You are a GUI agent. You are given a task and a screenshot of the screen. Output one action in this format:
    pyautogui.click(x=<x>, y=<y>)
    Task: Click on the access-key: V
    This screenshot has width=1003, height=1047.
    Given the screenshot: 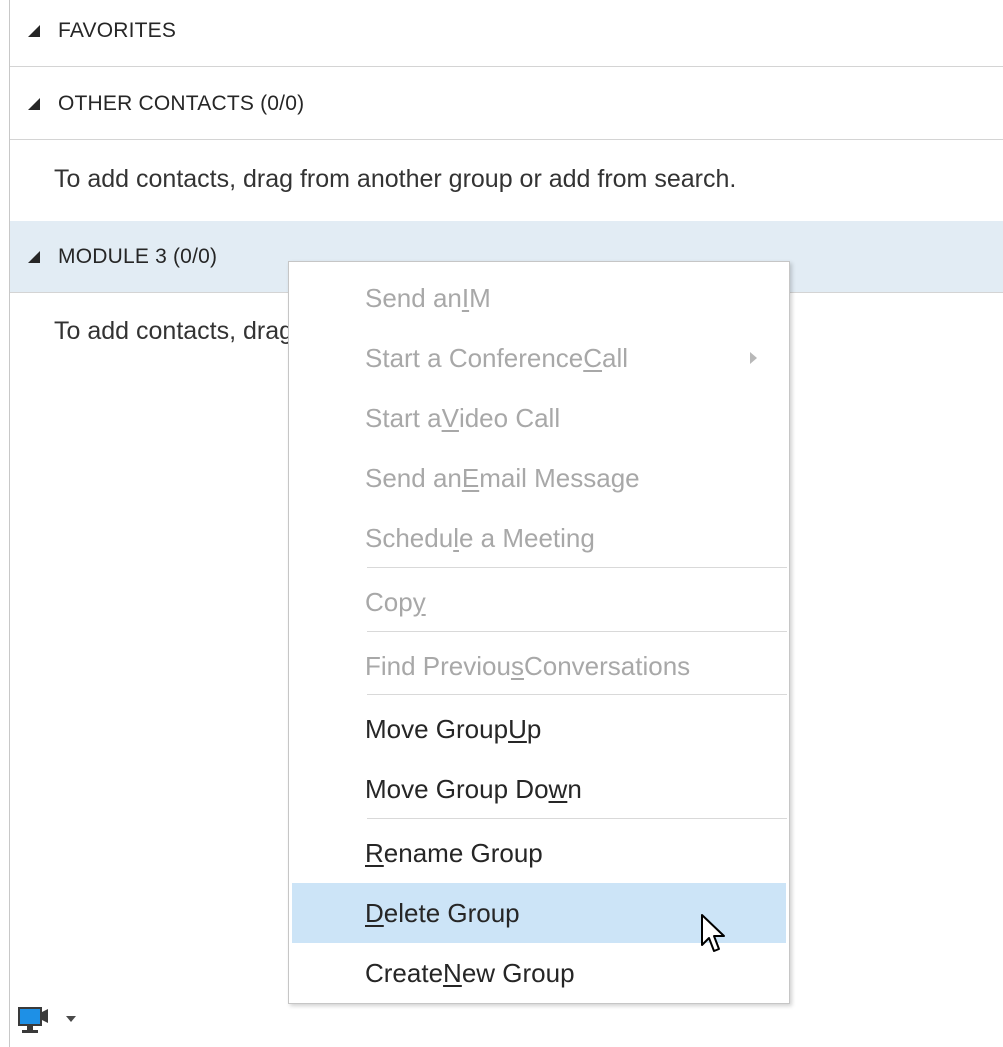 What is the action you would take?
    pyautogui.click(x=450, y=417)
    